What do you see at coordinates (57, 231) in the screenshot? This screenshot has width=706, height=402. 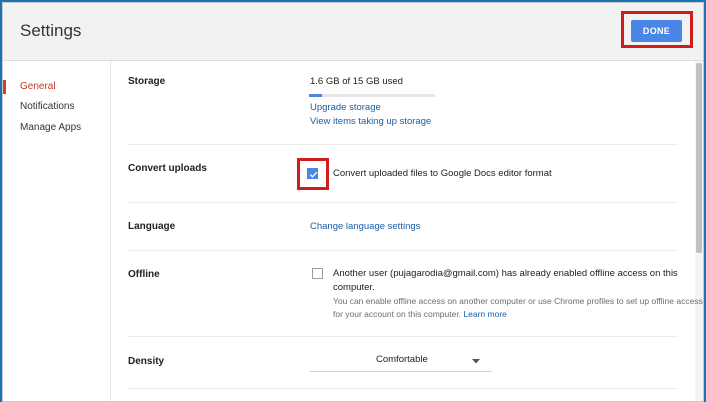 I see `sidebar: General Notifications Manage Apps` at bounding box center [57, 231].